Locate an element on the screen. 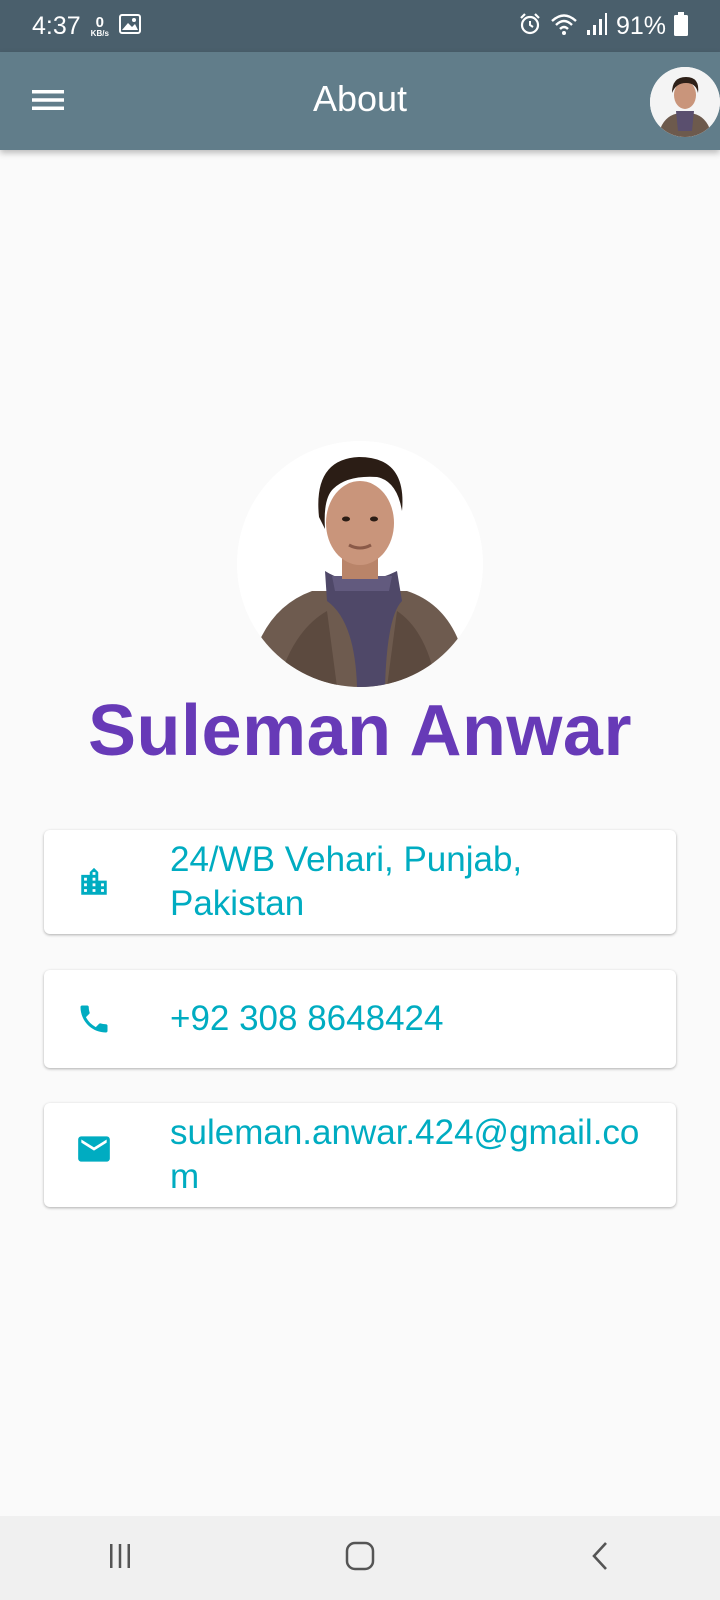 The height and width of the screenshot is (1600, 720). signal-icon is located at coordinates (597, 26).